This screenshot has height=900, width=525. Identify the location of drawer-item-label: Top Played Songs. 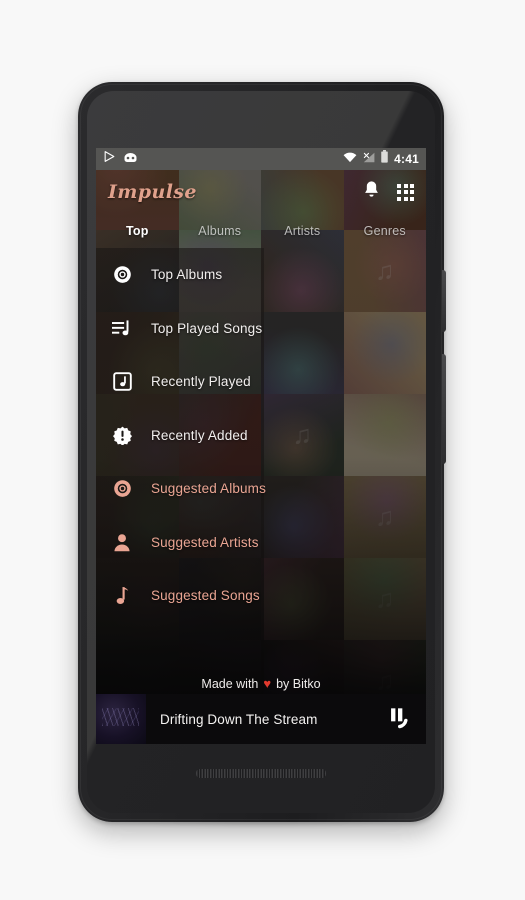
(207, 328).